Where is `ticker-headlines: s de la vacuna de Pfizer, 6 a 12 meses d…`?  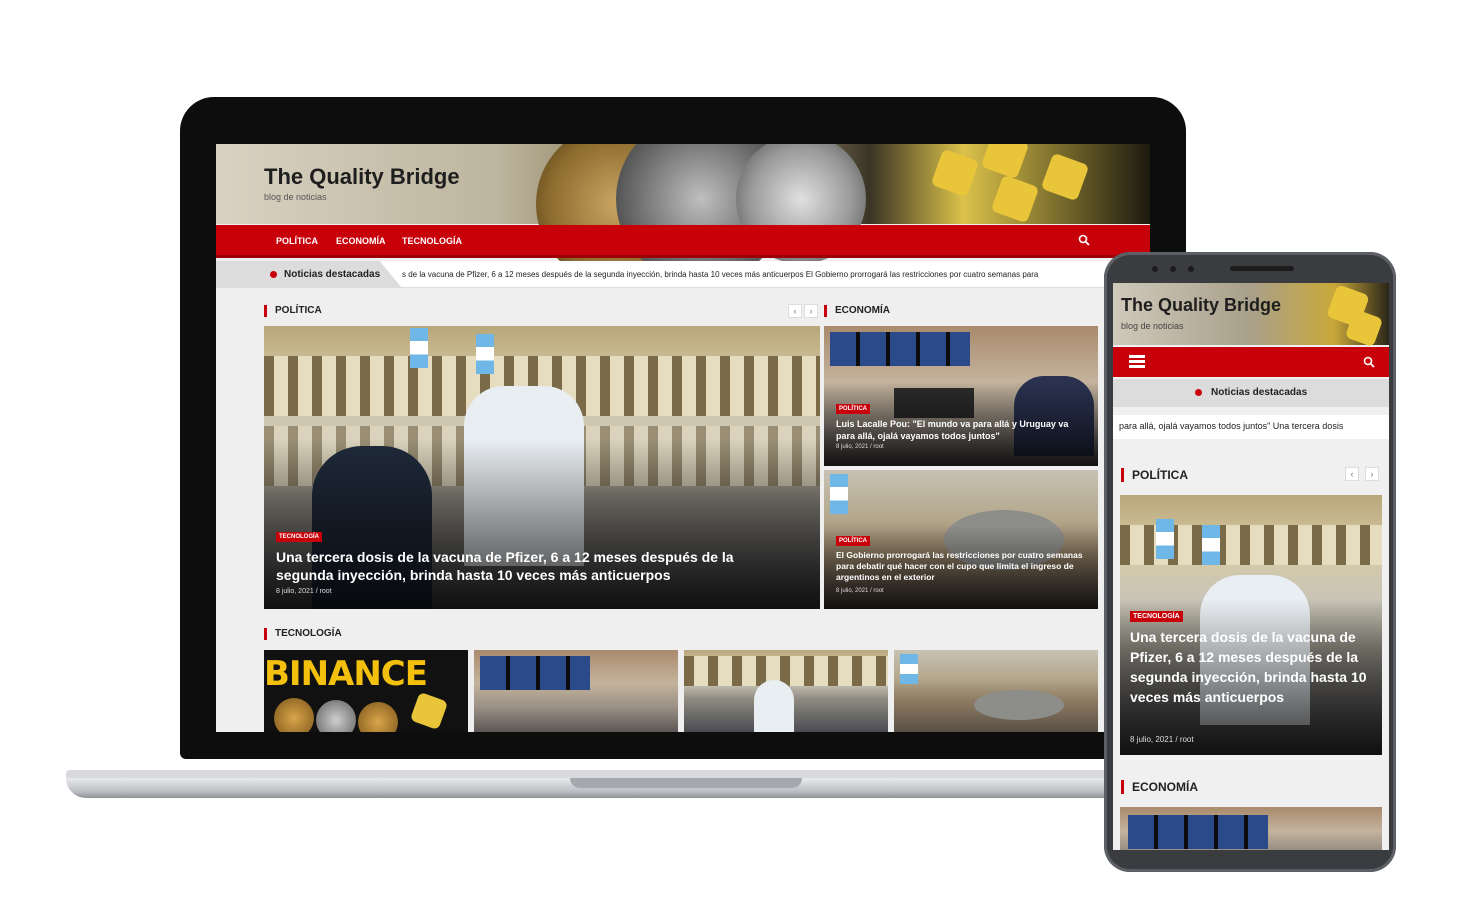
ticker-headlines: s de la vacuna de Pfizer, 6 a 12 meses d… is located at coordinates (747, 274).